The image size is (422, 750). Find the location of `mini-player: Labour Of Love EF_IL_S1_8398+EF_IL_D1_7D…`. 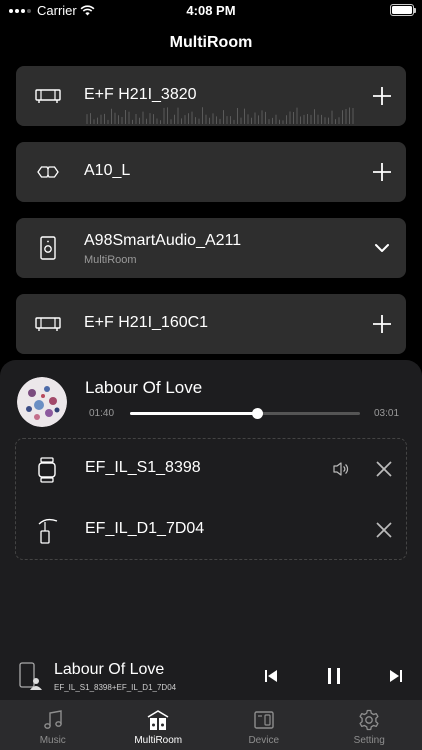

mini-player: Labour Of Love EF_IL_S1_8398+EF_IL_D1_7D… is located at coordinates (211, 676).